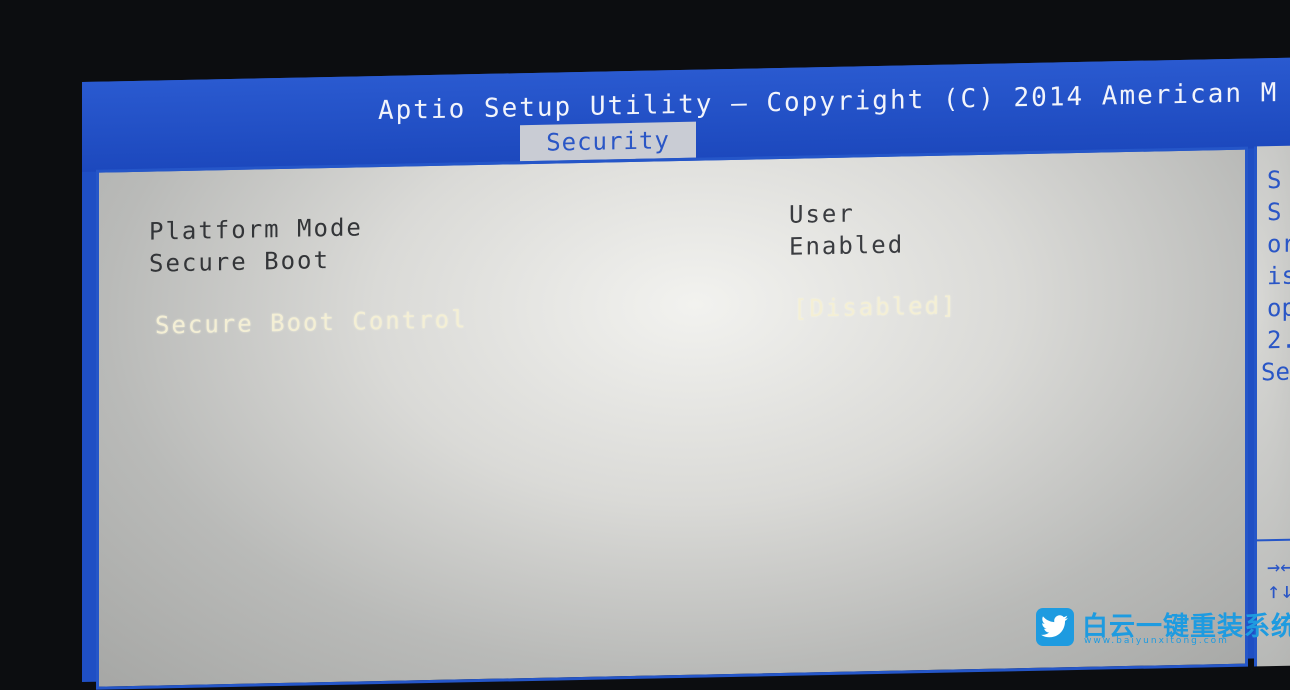  Describe the element at coordinates (256, 229) in the screenshot. I see `platform-mode-label: Platform Mode` at that location.